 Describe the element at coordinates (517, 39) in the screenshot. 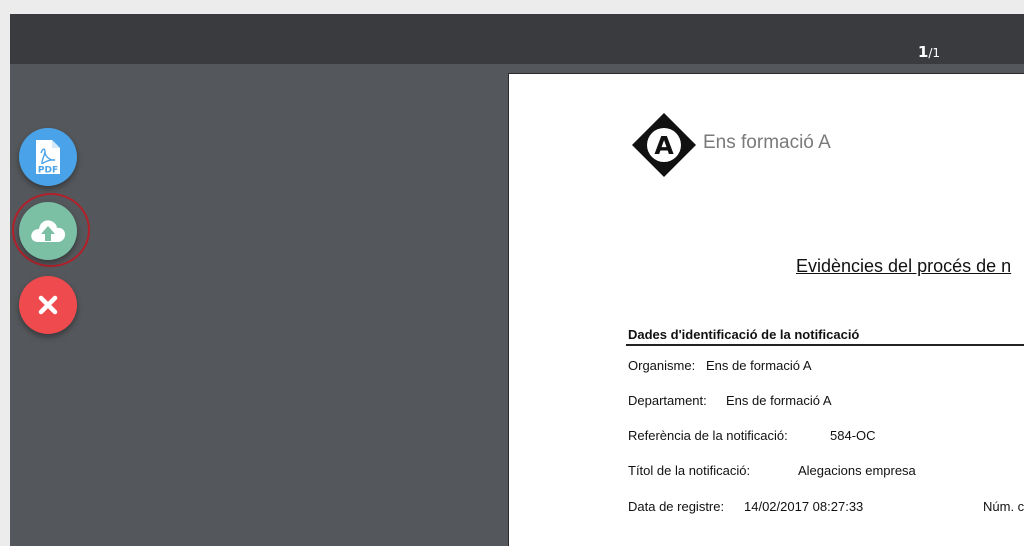

I see `viewer-toolbar: 1/1` at that location.